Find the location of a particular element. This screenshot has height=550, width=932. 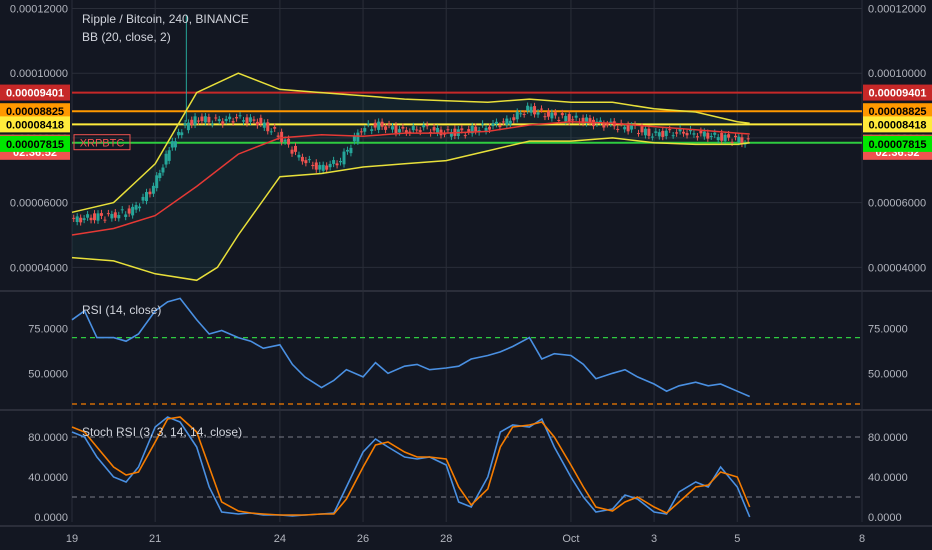

rsi-tick-label-right: 75.0000 is located at coordinates (888, 330).